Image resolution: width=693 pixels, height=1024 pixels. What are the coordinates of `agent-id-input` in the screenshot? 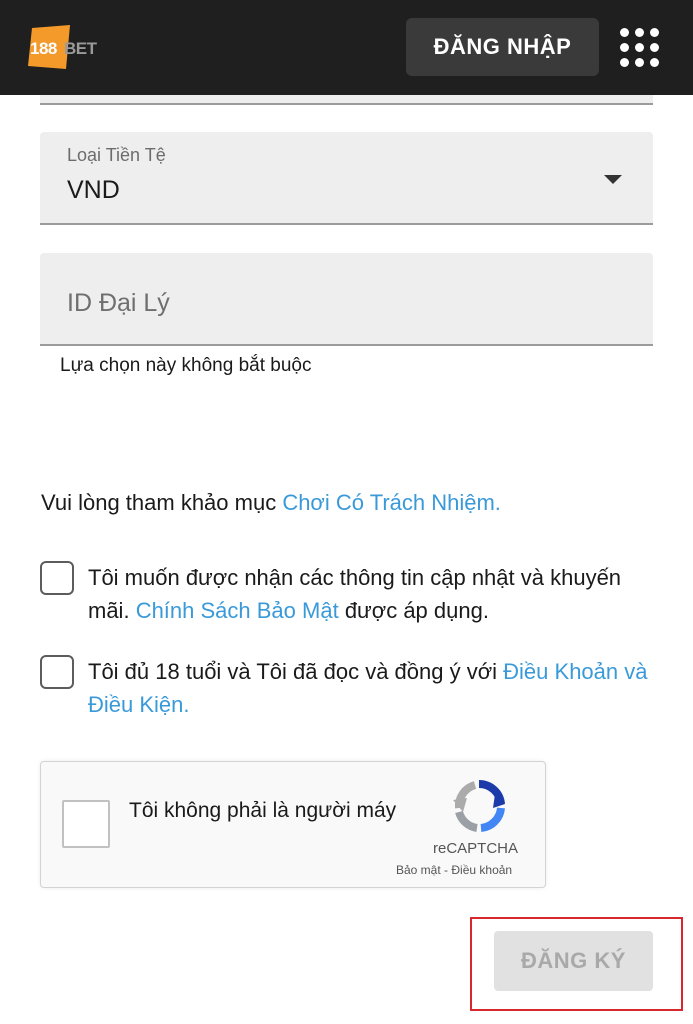 It's located at (337, 303).